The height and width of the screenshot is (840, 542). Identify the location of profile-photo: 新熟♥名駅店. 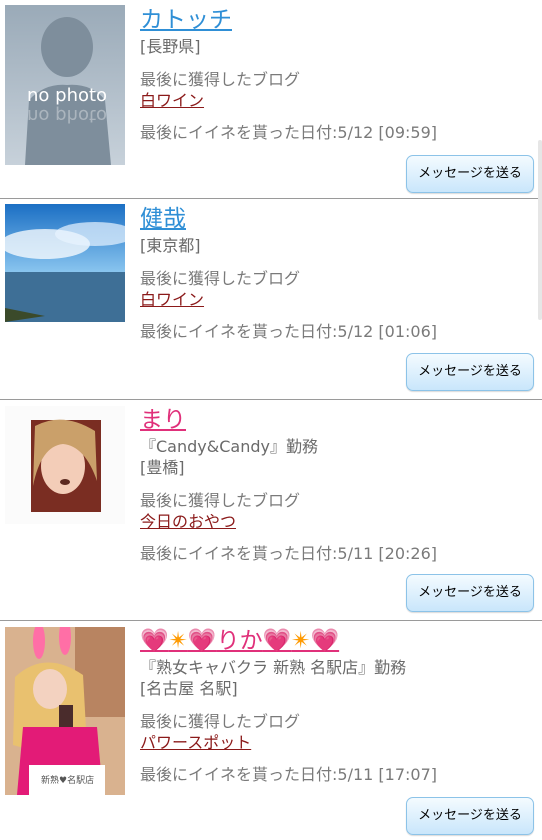
(65, 711).